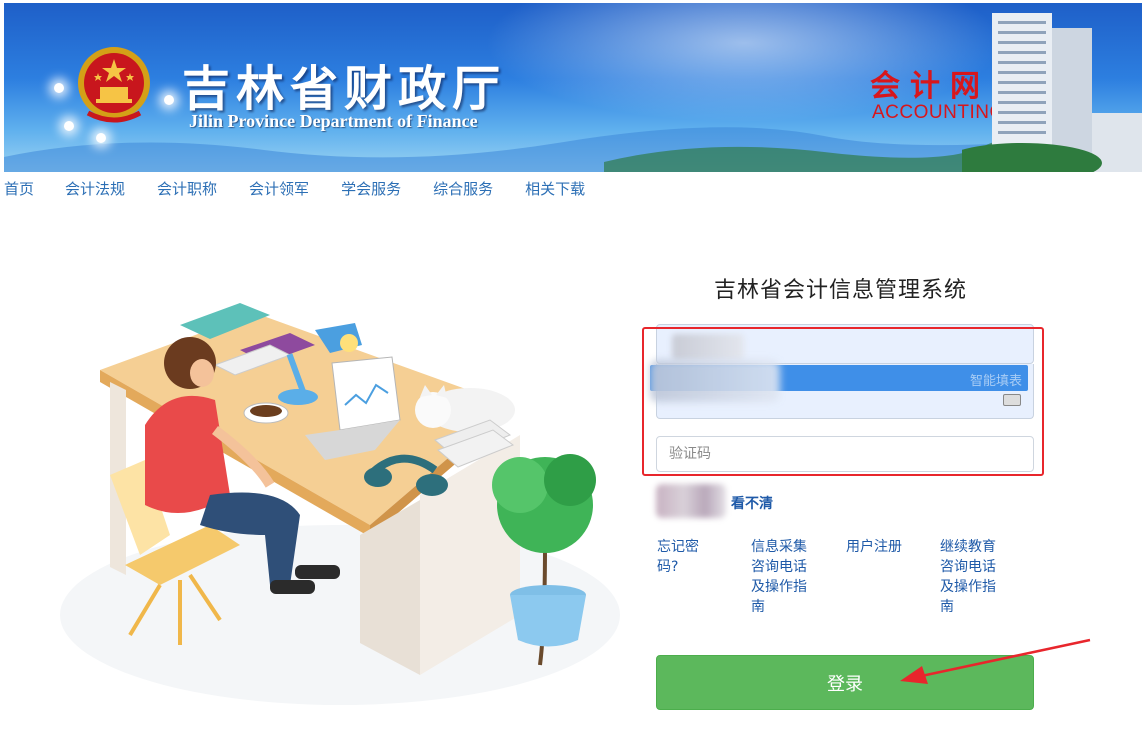  I want to click on main-nav: 首页 会计法规 会计职称 会计领军 学会服务 综合服务 相关下载, so click(310, 189).